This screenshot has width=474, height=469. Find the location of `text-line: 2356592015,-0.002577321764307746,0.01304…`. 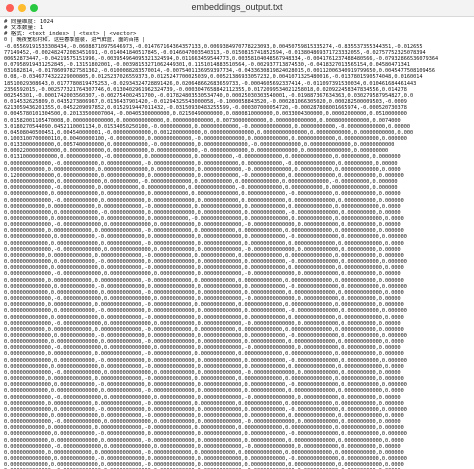

text-line: 2356592015,-0.002577321764307746,0.01304… is located at coordinates (205, 89).